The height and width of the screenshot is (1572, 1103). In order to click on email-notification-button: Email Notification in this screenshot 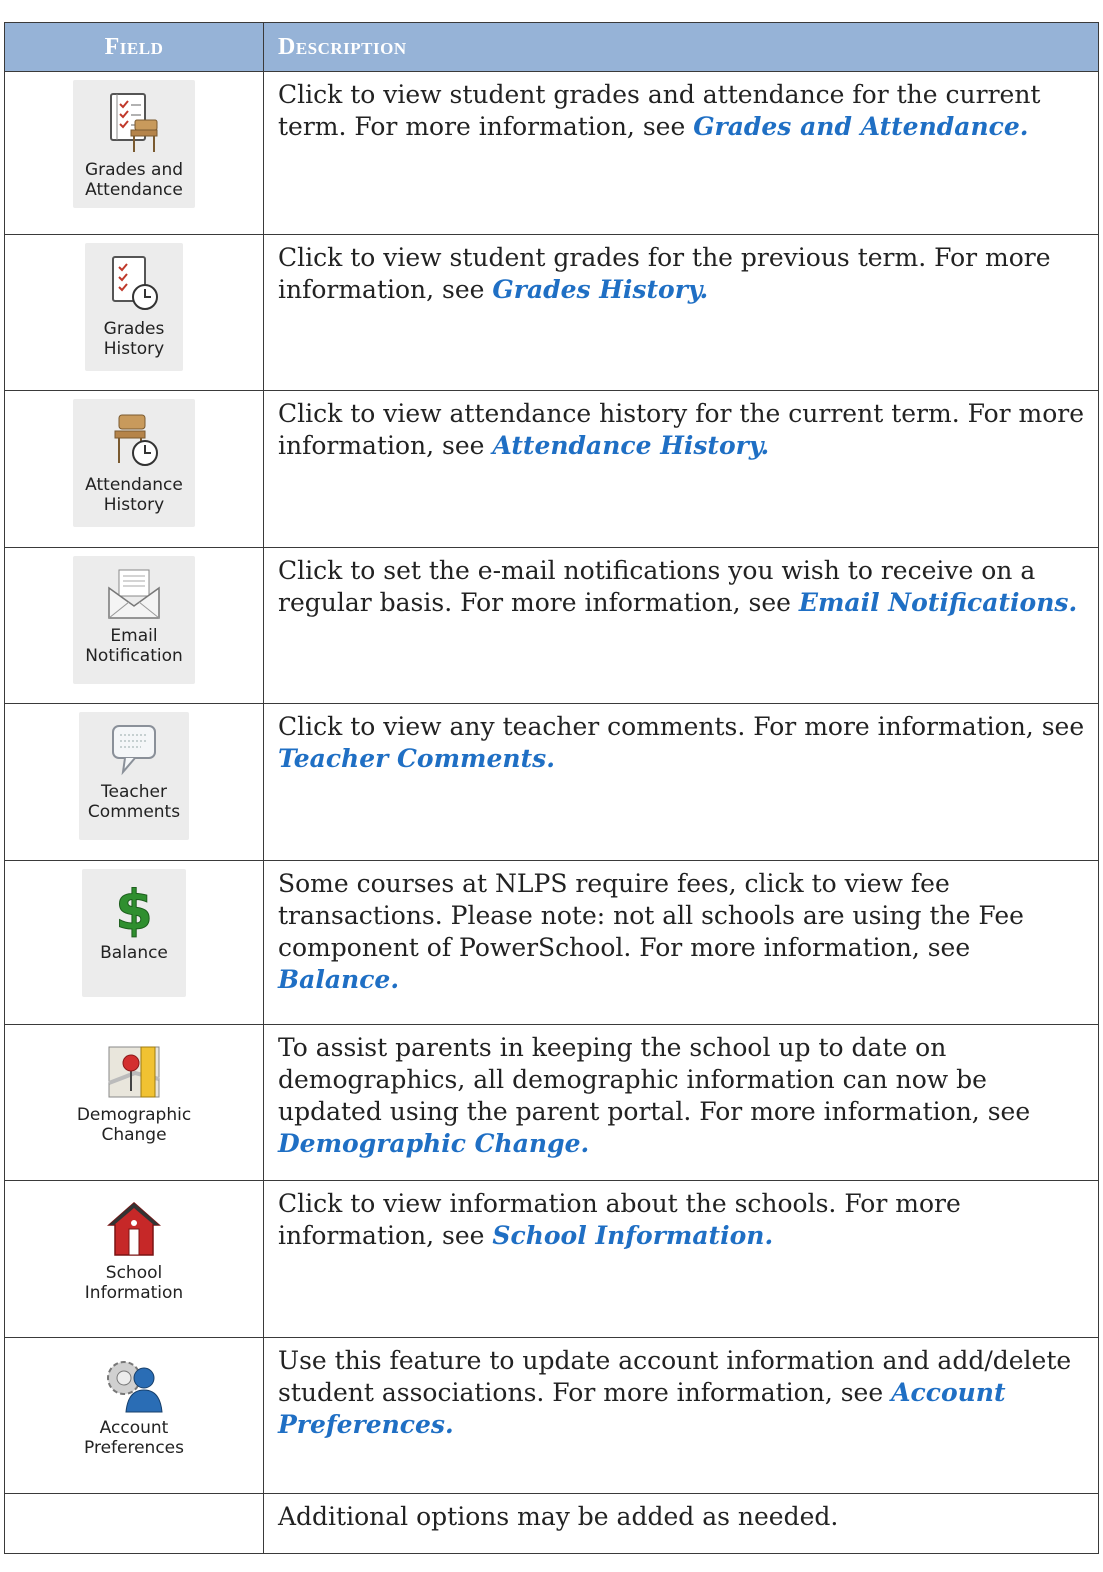, I will do `click(134, 620)`.